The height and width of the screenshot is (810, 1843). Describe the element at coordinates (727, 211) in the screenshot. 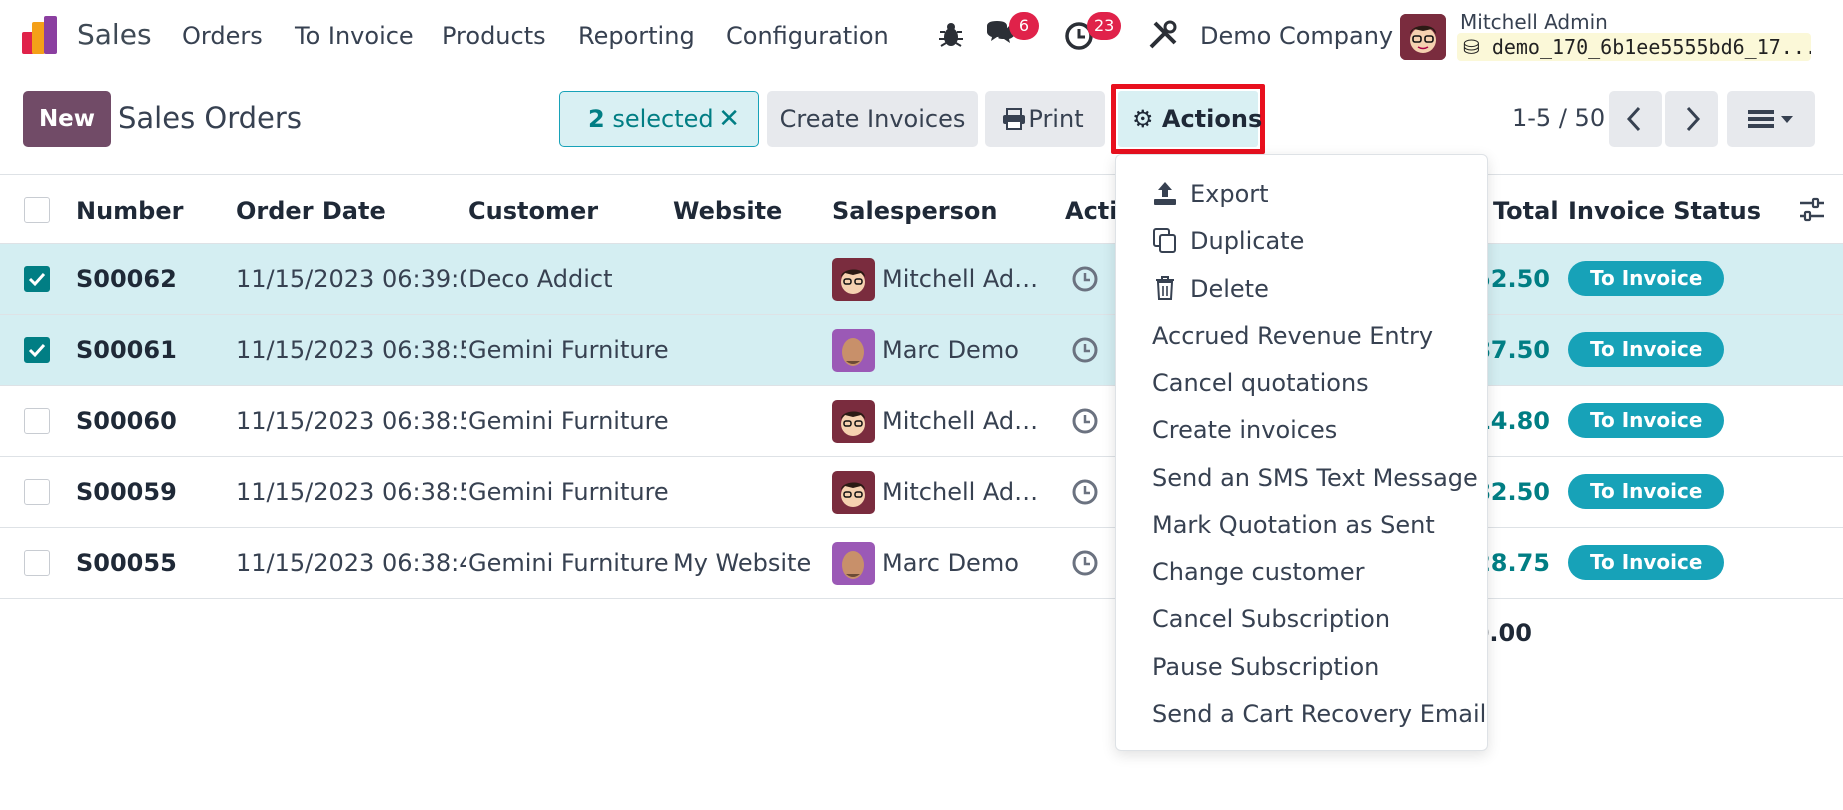

I see `col-website: Website` at that location.